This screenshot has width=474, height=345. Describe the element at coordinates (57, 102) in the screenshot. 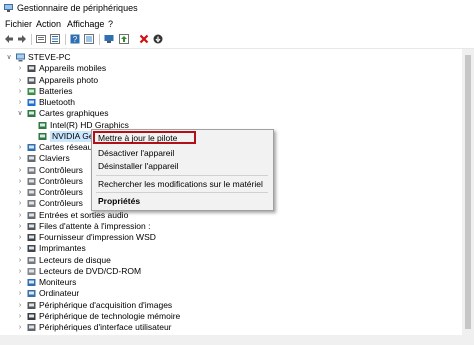

I see `tree-item-label: Bluetooth` at that location.